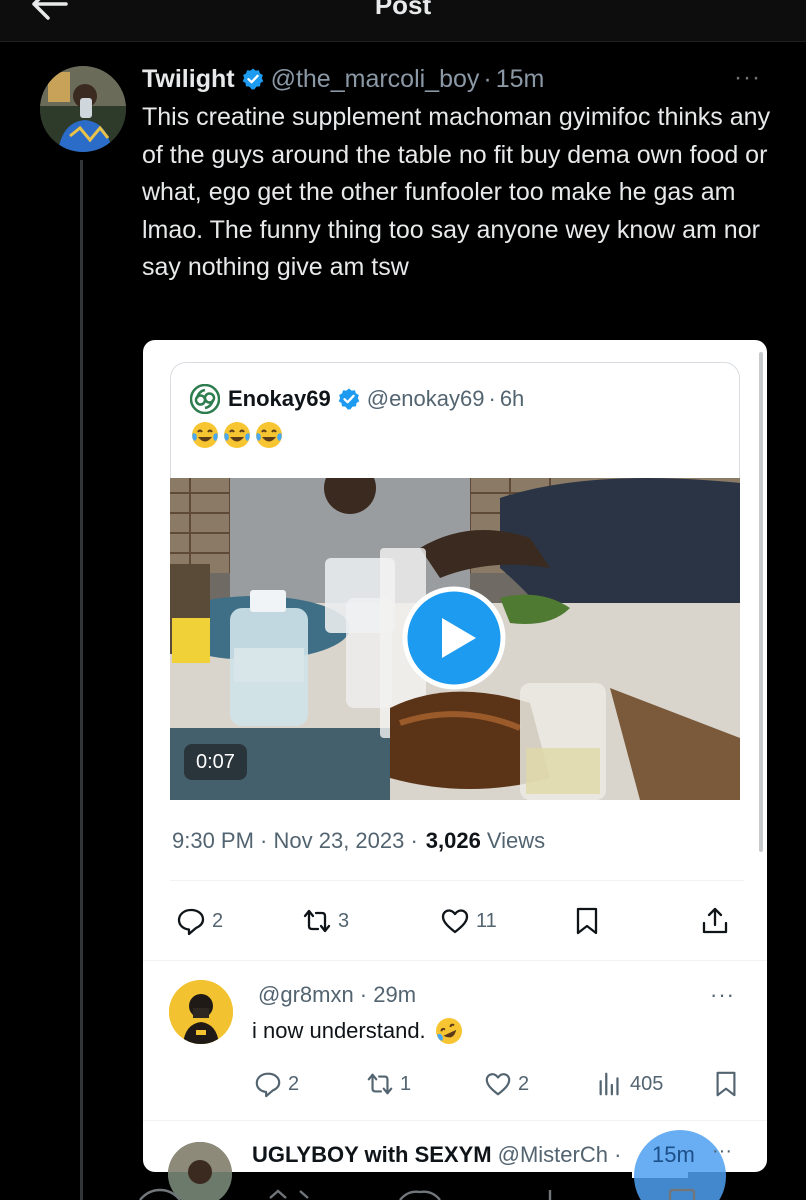 The width and height of the screenshot is (806, 1200). Describe the element at coordinates (406, 1083) in the screenshot. I see `repost-count: 1` at that location.